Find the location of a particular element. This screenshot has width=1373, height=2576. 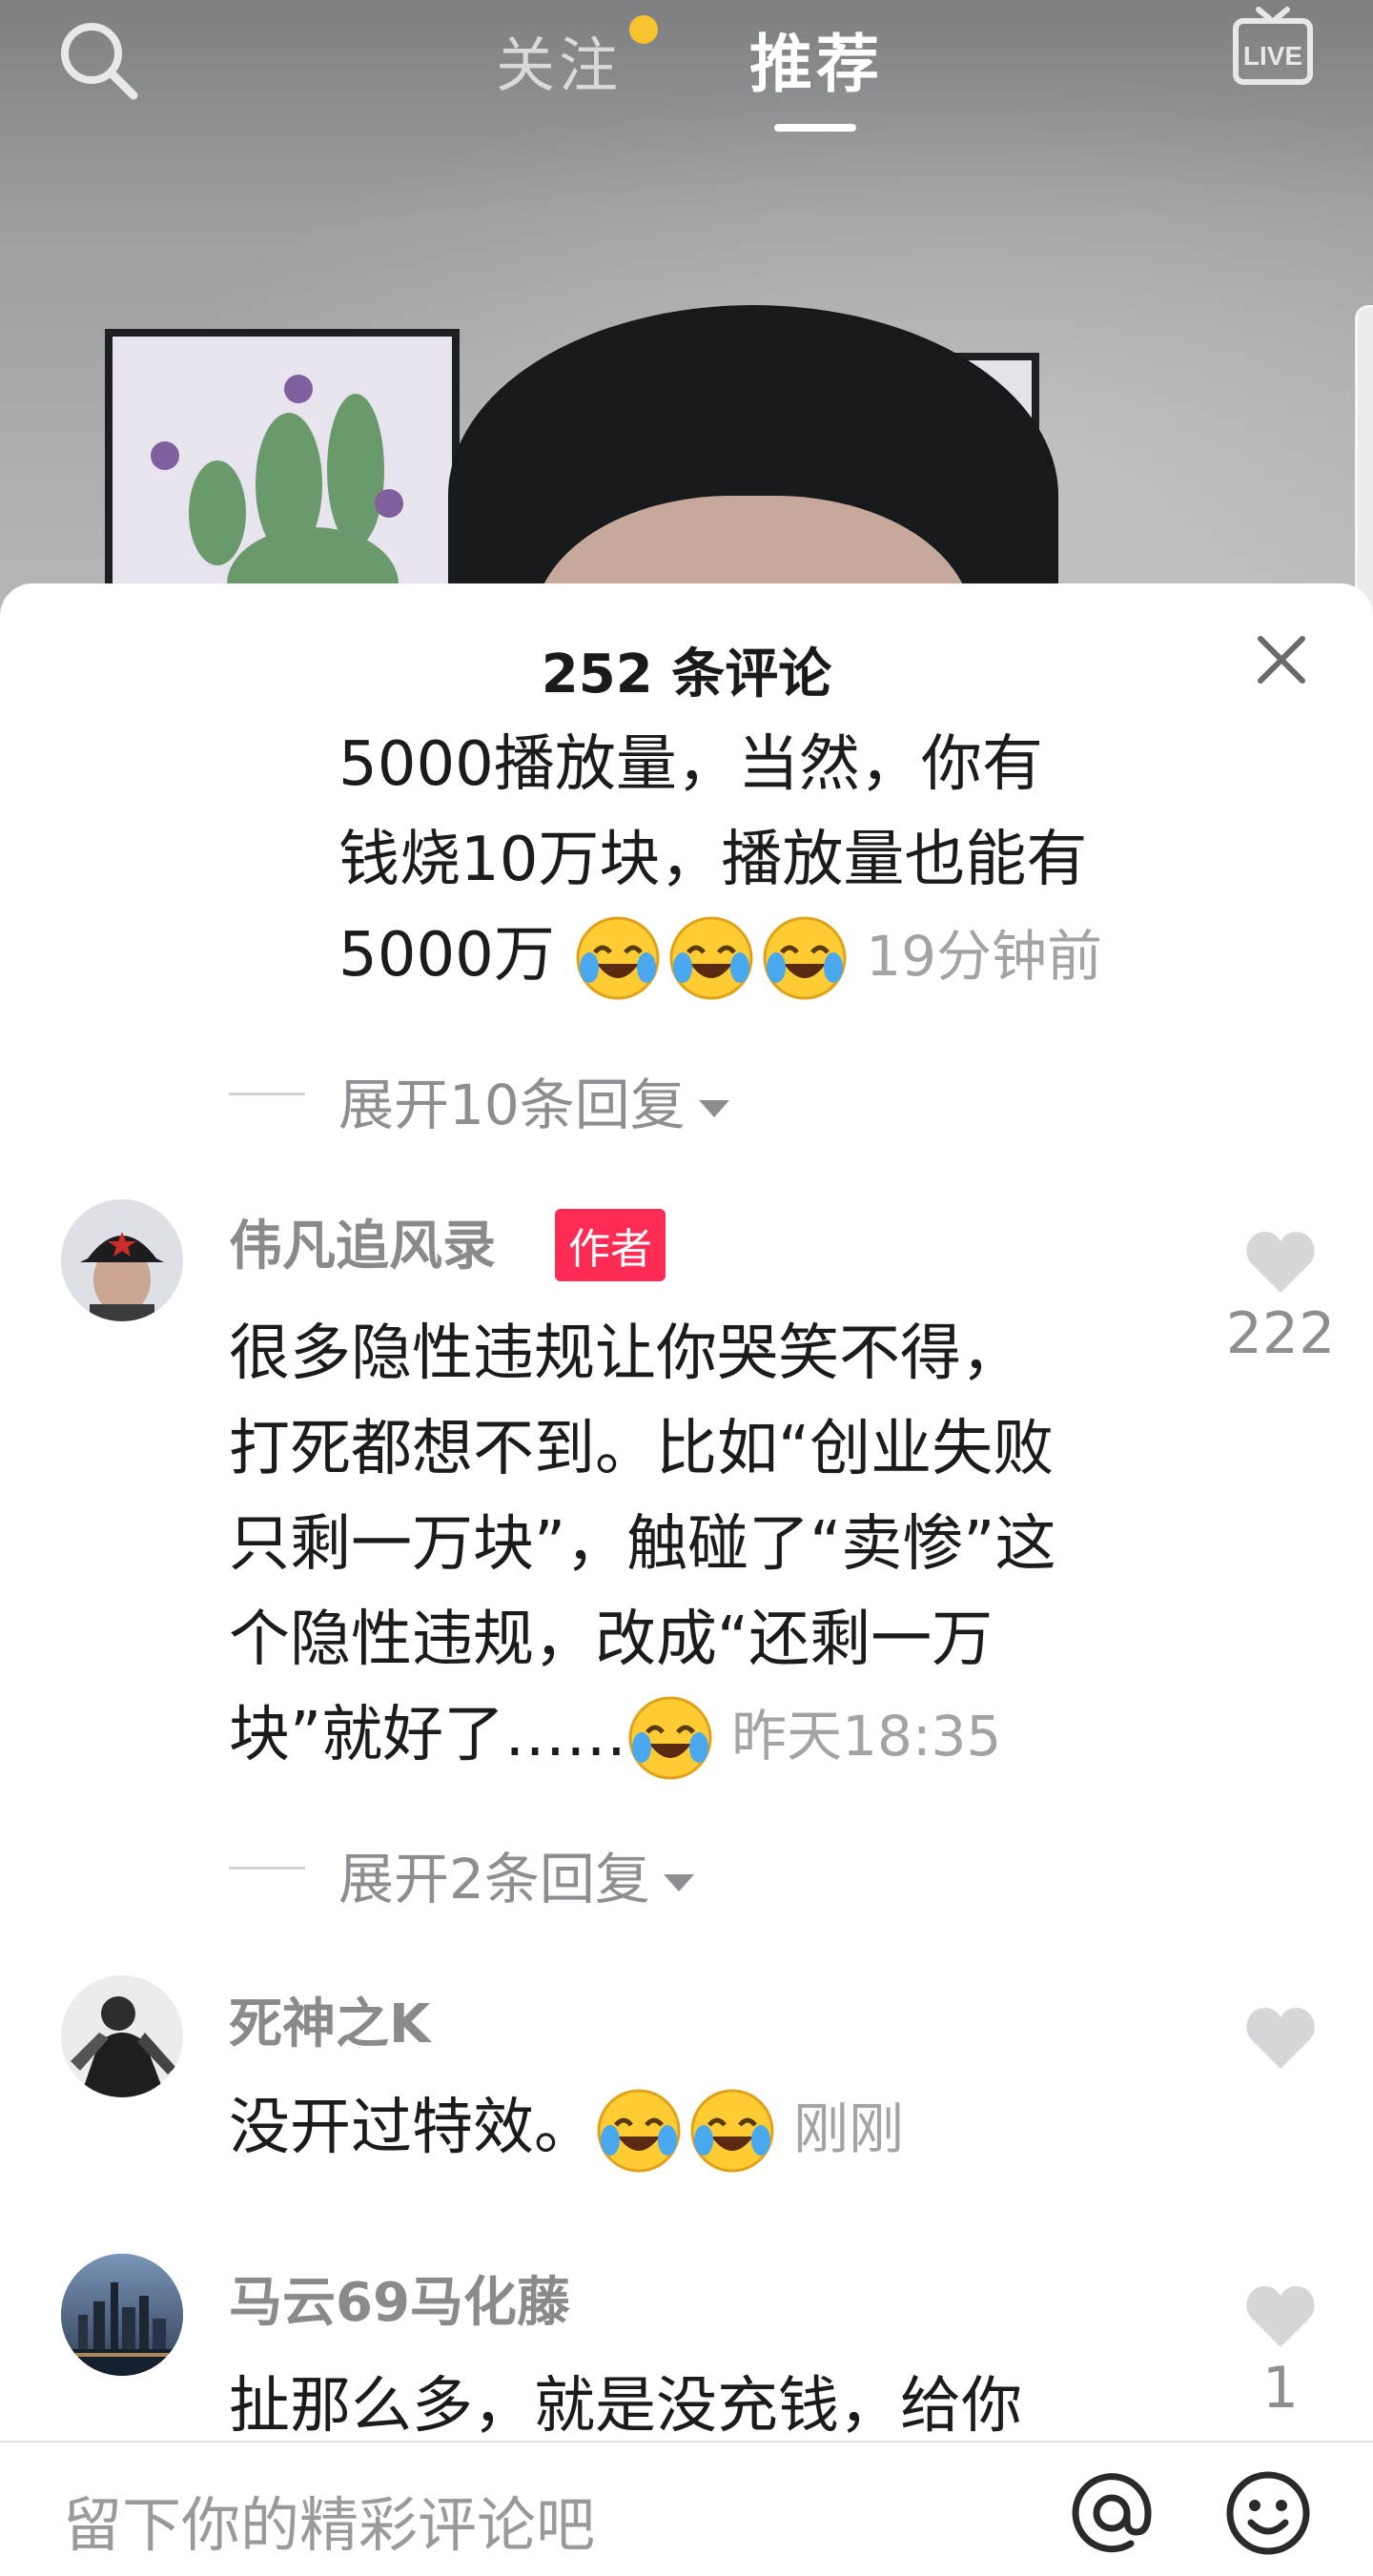

comment-time: 昨天18:35 is located at coordinates (866, 1736).